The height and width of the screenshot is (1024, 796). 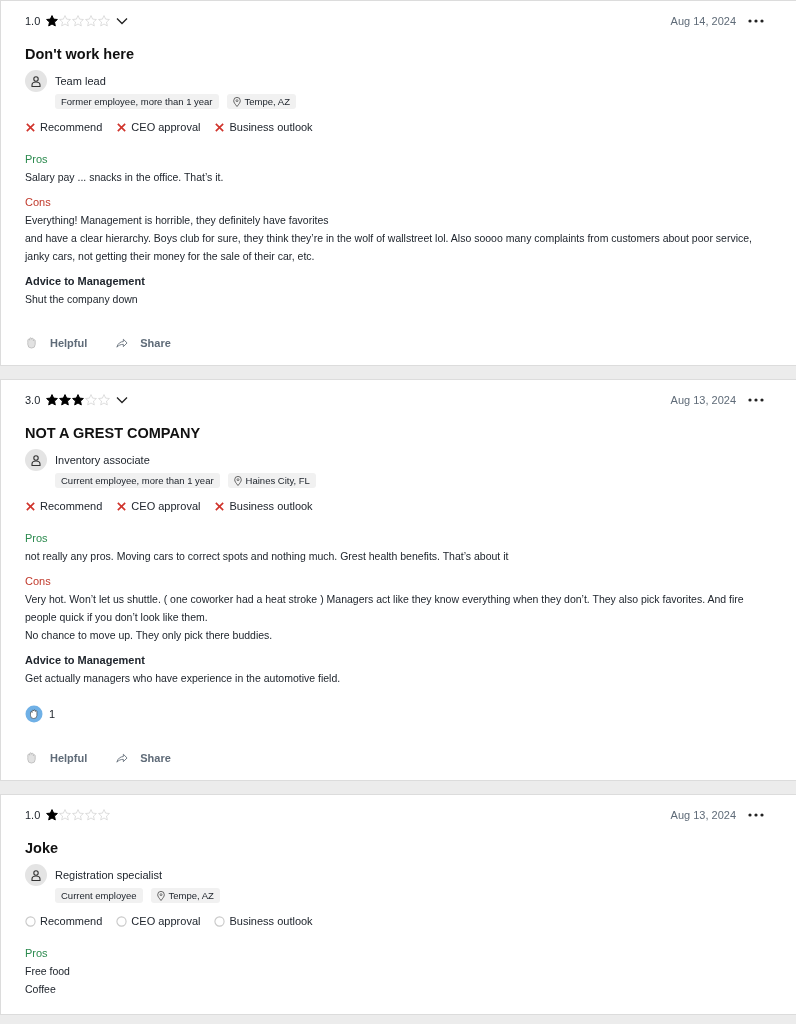 I want to click on review-text: and have a clear hierarchy. Boys club for sure, they think they’re in the wolf of wallstreet lol. Also soooo many complaints from customers about poor service, janky cars, not getting their money for the sale of their car, etc., so click(x=388, y=247).